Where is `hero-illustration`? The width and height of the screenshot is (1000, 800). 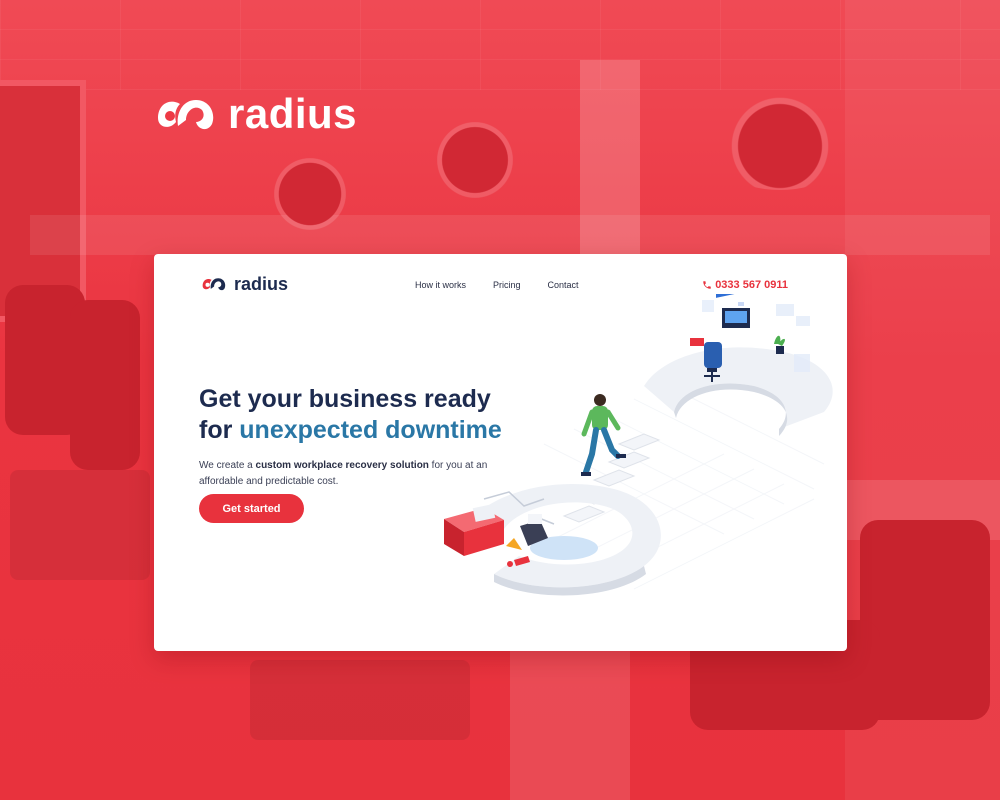 hero-illustration is located at coordinates (638, 445).